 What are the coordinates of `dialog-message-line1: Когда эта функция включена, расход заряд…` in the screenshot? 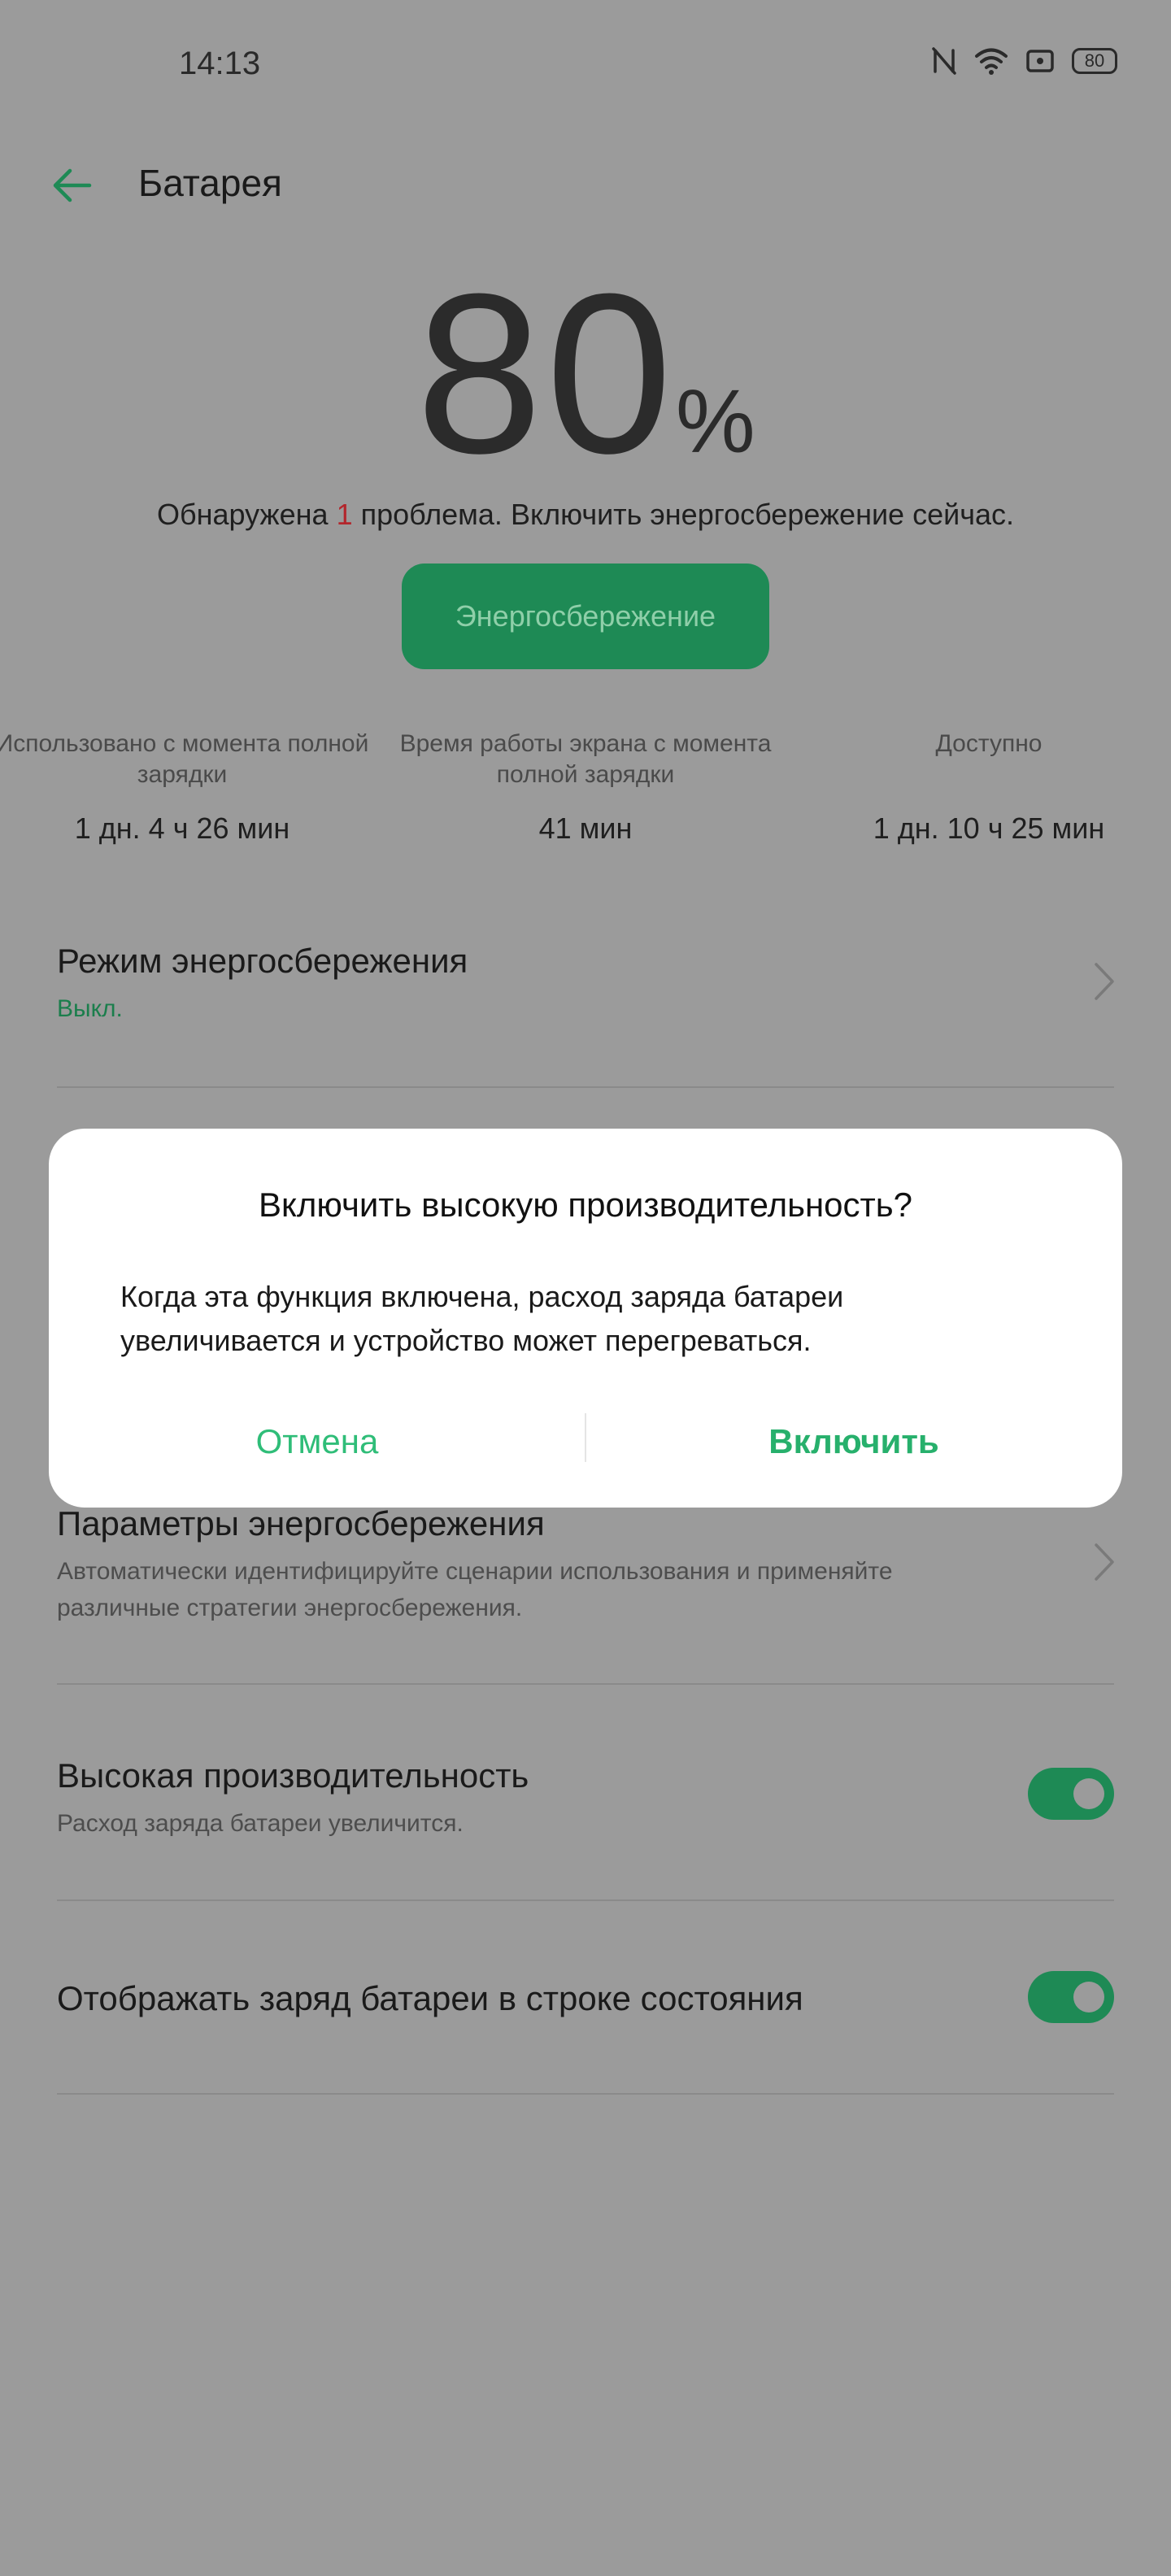 It's located at (482, 1297).